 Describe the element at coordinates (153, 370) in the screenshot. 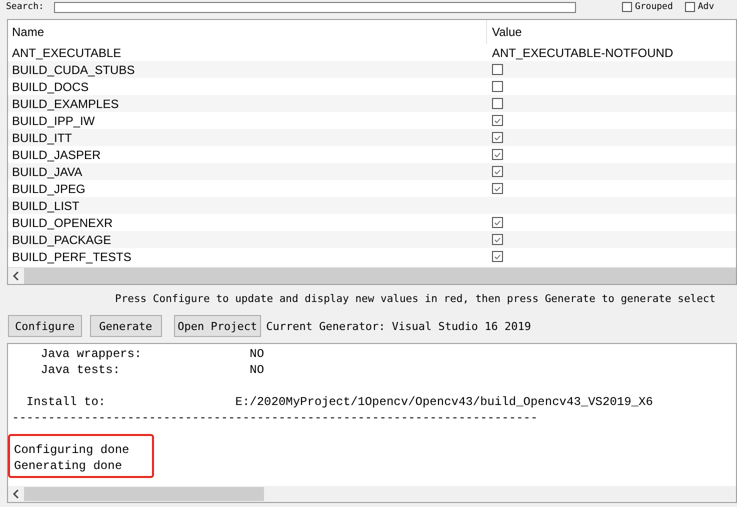

I see `log-line: Java tests: NO` at that location.